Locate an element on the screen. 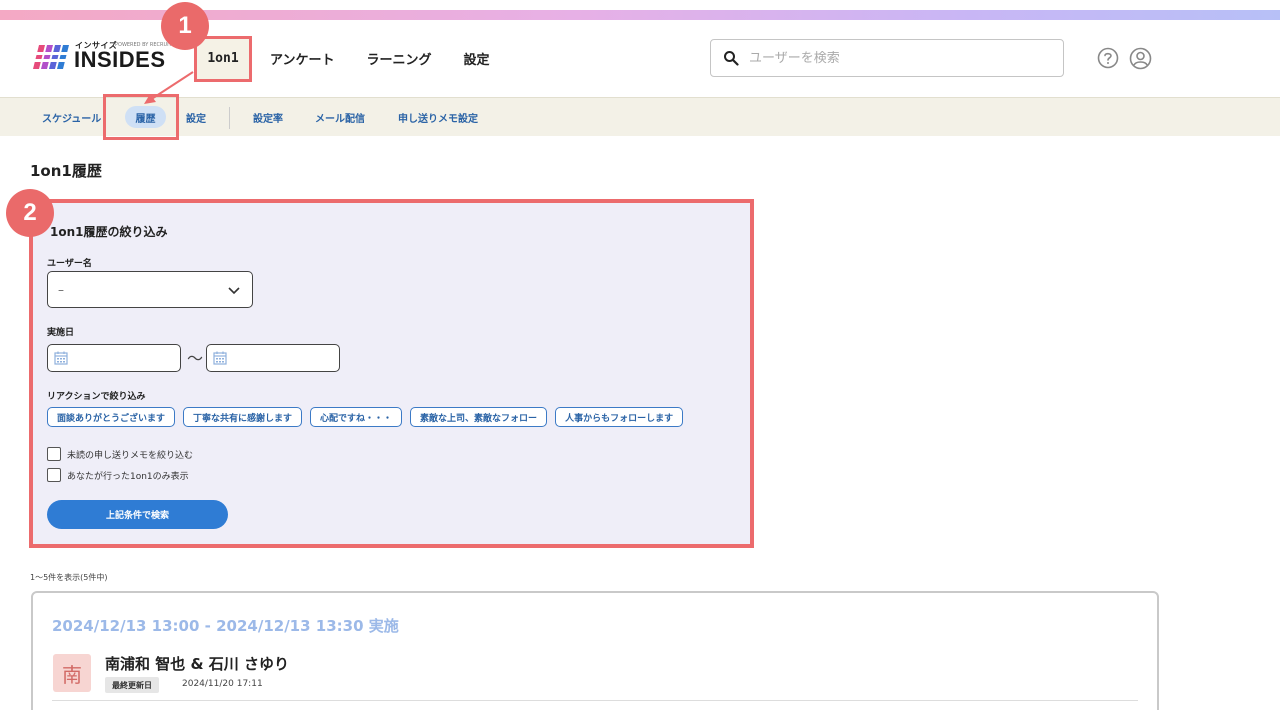 Image resolution: width=1280 pixels, height=710 pixels. callout-badge-2: 2 is located at coordinates (30, 213).